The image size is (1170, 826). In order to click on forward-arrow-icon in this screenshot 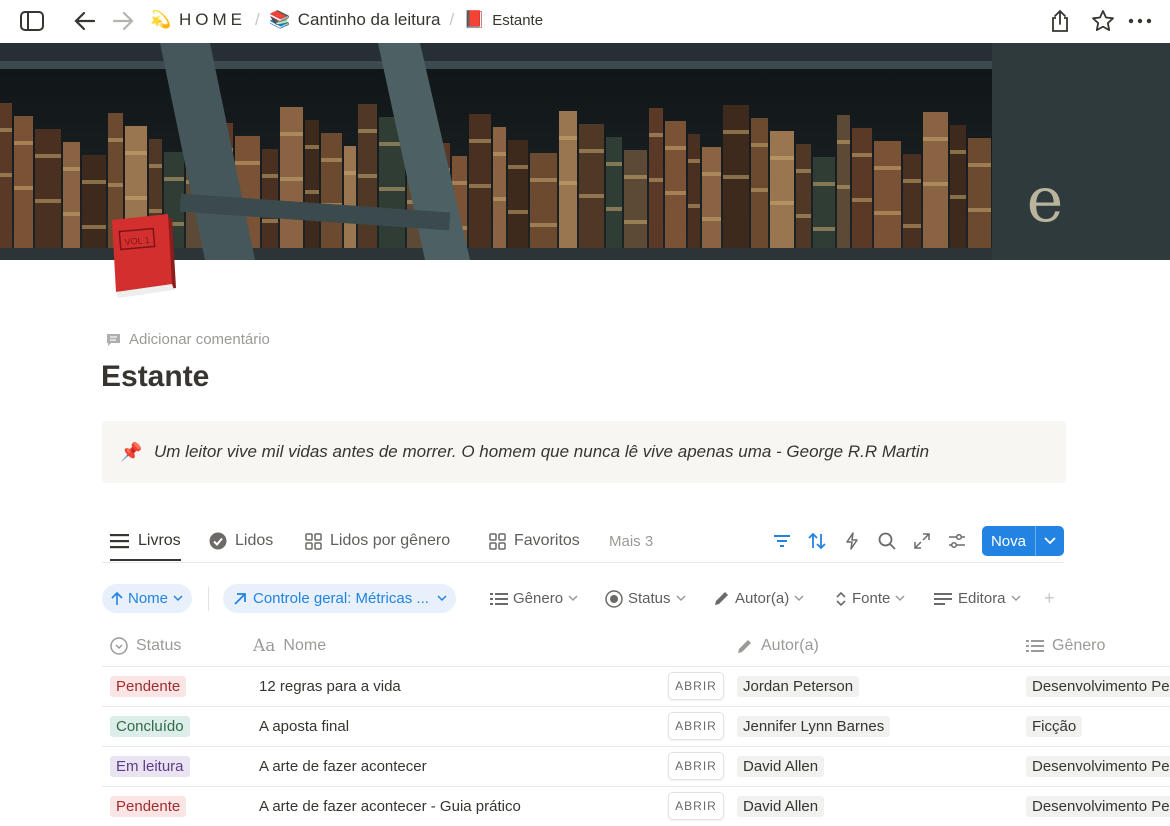, I will do `click(123, 21)`.